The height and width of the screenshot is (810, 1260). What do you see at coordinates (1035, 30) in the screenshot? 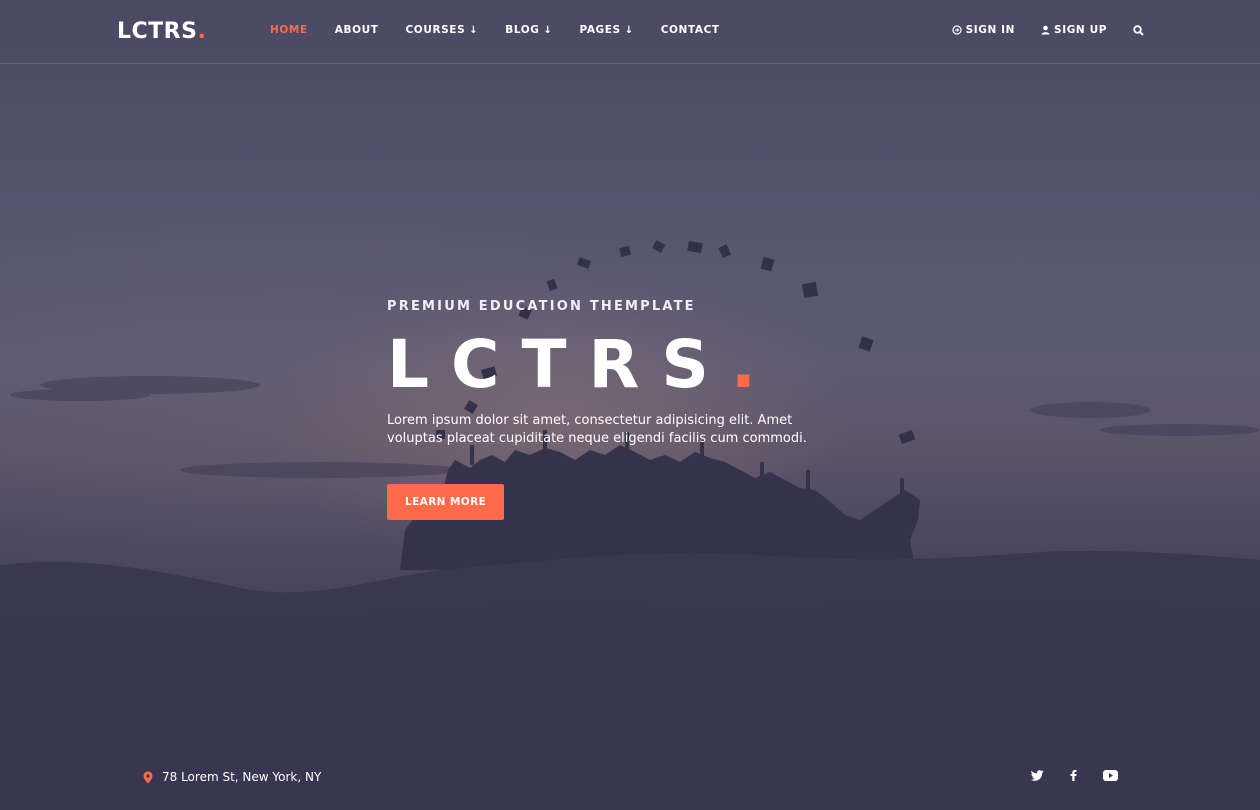
I see `auth-links: SIGN IN SIGN UP` at bounding box center [1035, 30].